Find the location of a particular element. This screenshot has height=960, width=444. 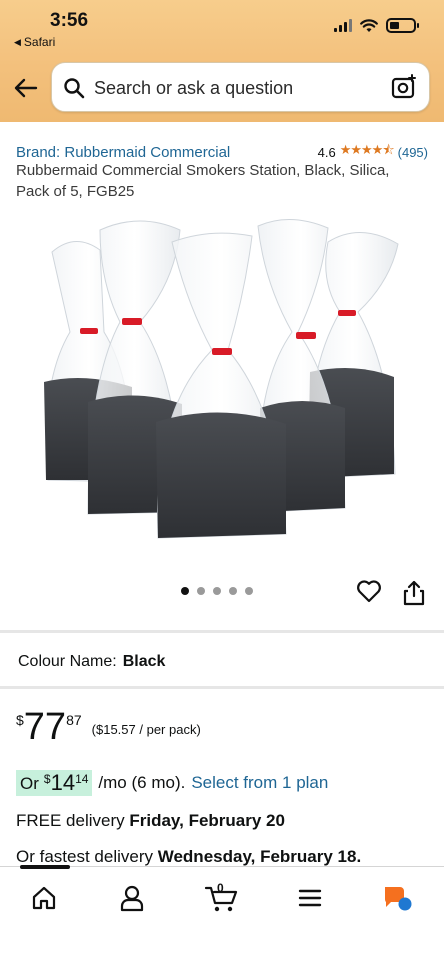

fastest-delivery-date: Wednesday, February 18. is located at coordinates (259, 856).